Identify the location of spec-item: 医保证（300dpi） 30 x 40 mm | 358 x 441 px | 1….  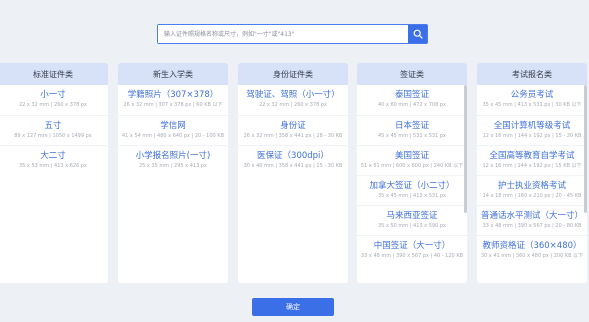
(293, 160).